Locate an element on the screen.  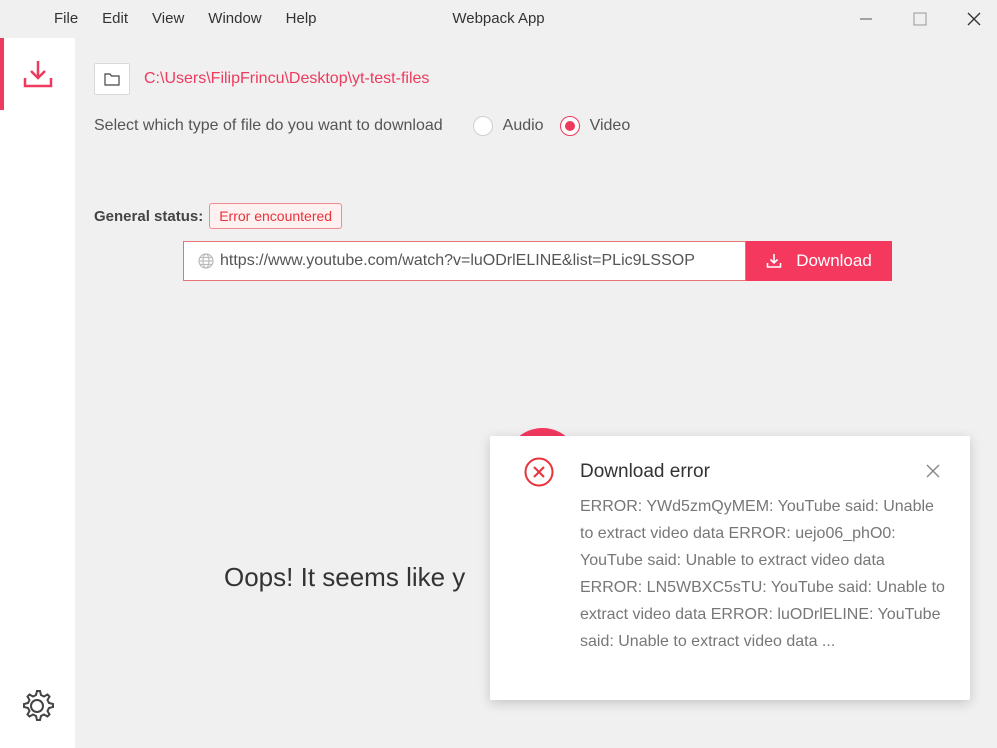
radio-video: Video is located at coordinates (595, 126).